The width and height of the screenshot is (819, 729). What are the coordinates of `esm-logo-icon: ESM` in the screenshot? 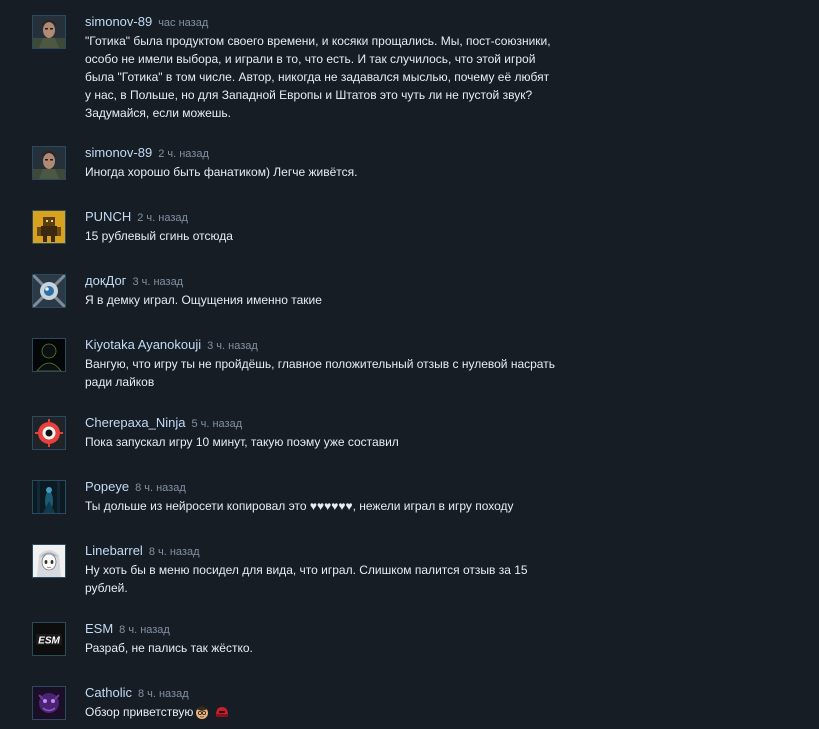 It's located at (49, 639).